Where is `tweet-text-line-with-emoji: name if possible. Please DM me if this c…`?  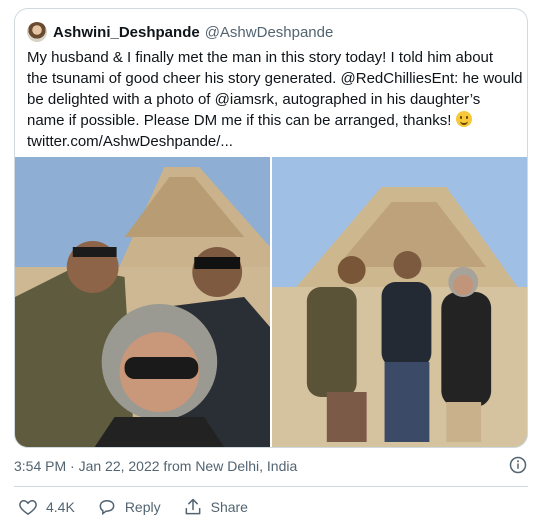 tweet-text-line-with-emoji: name if possible. Please DM me if this c… is located at coordinates (273, 120).